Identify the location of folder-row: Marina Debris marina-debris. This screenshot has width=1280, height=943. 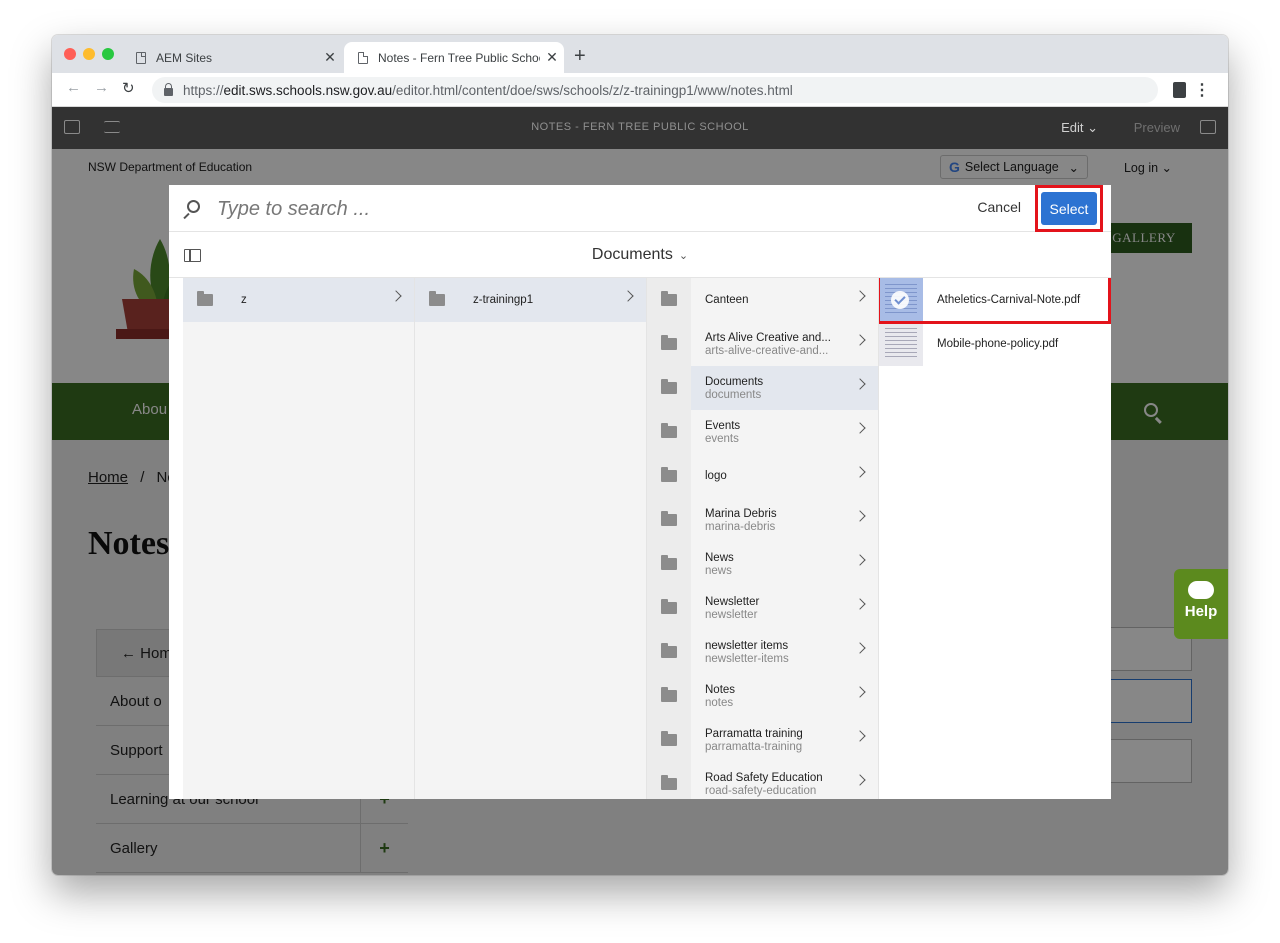
(762, 520).